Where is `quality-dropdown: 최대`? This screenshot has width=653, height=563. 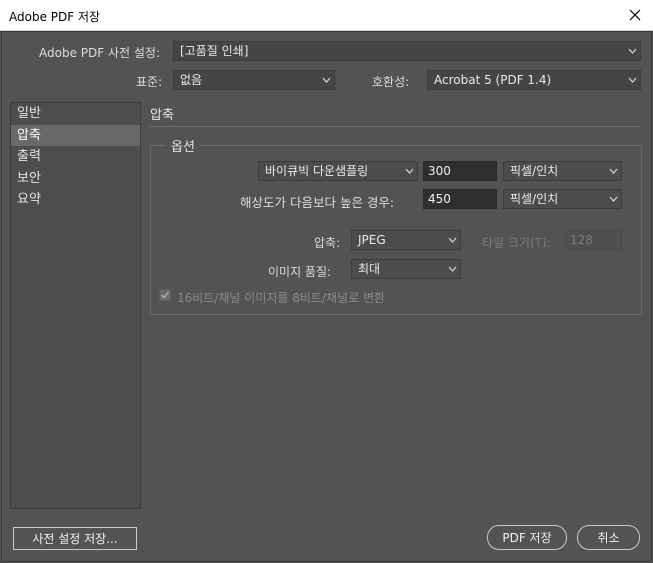
quality-dropdown: 최대 is located at coordinates (406, 269).